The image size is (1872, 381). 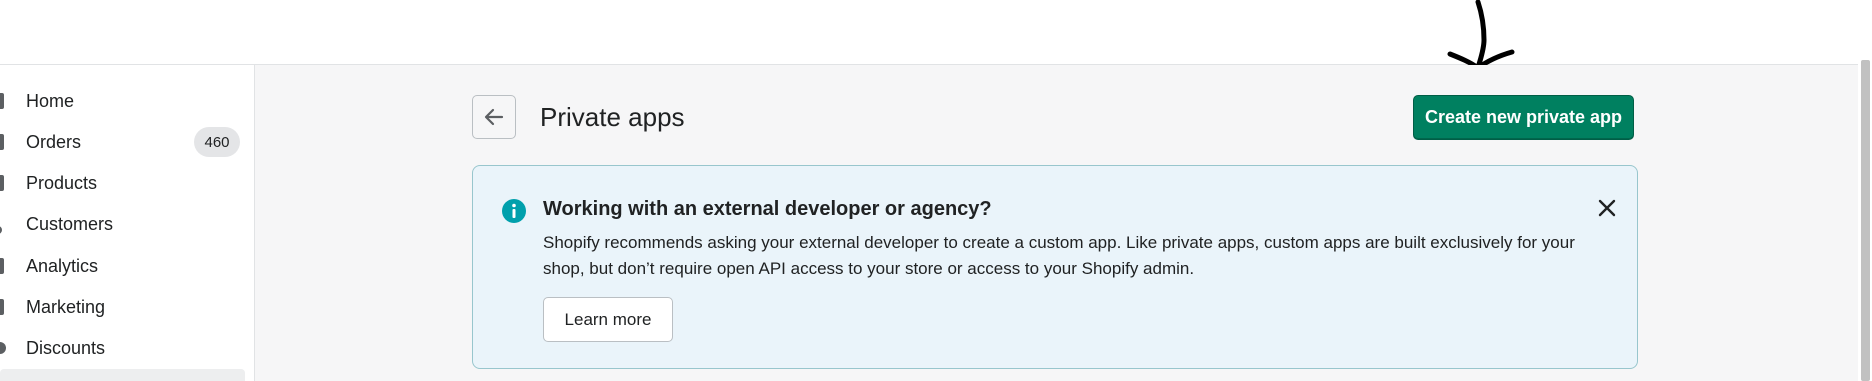 What do you see at coordinates (122, 307) in the screenshot?
I see `sidebar-item-marketing: Marketing` at bounding box center [122, 307].